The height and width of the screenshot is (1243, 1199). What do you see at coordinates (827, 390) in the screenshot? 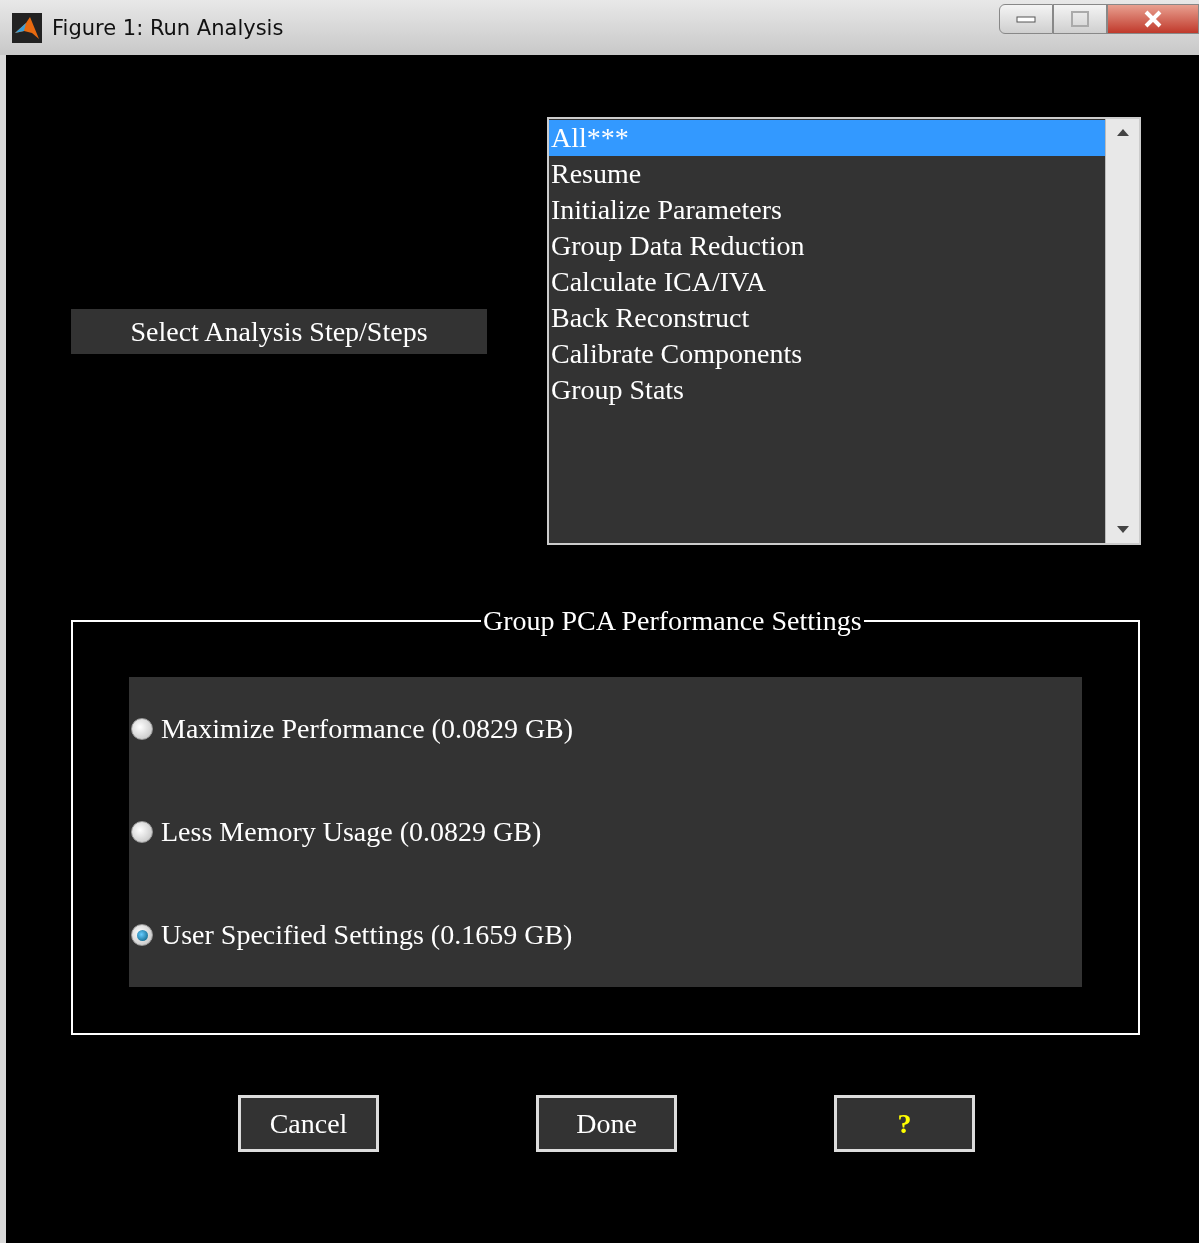
I see `list-item: Group Stats` at bounding box center [827, 390].